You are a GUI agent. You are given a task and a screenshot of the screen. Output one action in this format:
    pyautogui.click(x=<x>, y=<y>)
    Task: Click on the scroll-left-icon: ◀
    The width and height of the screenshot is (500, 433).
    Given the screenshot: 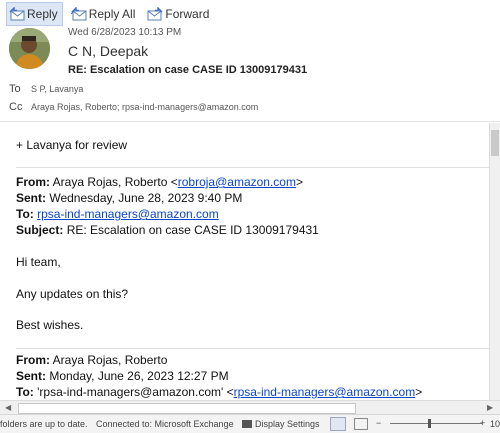 What is the action you would take?
    pyautogui.click(x=8, y=407)
    